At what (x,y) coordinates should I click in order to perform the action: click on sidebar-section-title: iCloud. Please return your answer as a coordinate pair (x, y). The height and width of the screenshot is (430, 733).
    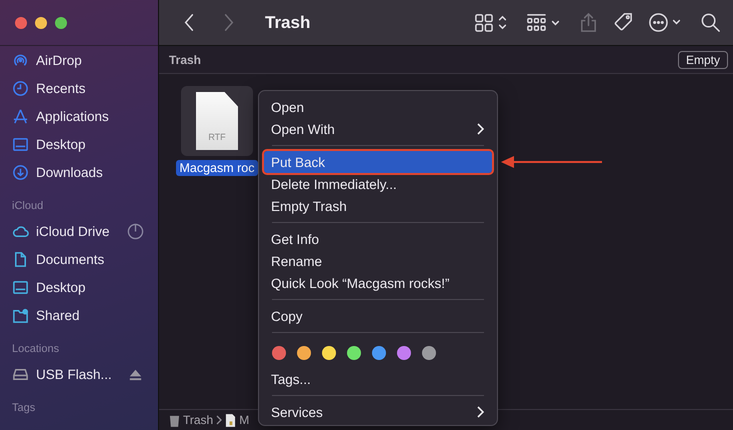
    Looking at the image, I should click on (28, 206).